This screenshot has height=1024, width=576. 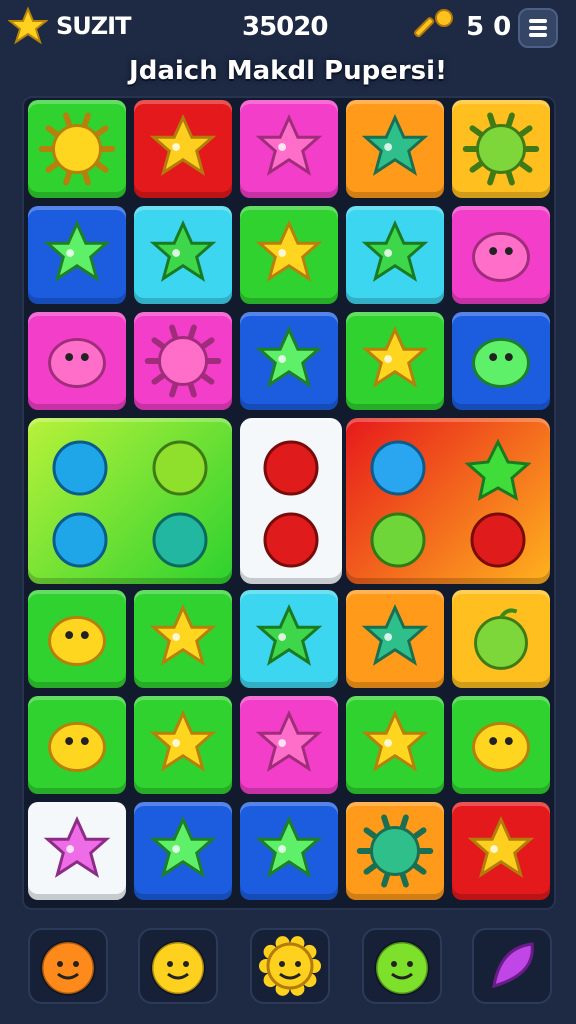 I want to click on powerup-orange-face, so click(x=68, y=966).